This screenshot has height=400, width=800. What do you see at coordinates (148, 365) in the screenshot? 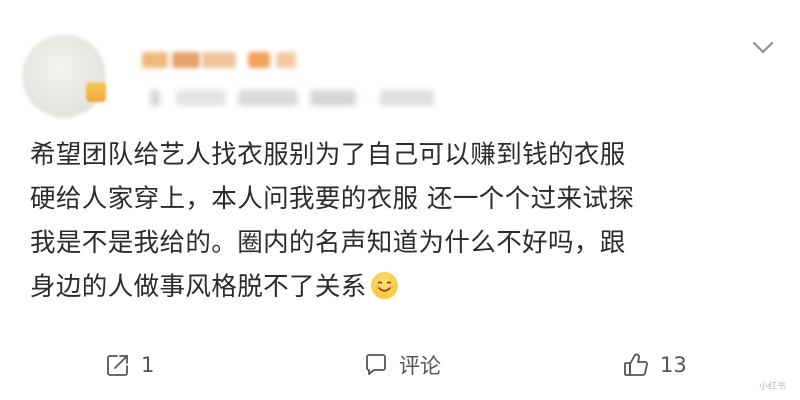
I see `repost-count: 1` at bounding box center [148, 365].